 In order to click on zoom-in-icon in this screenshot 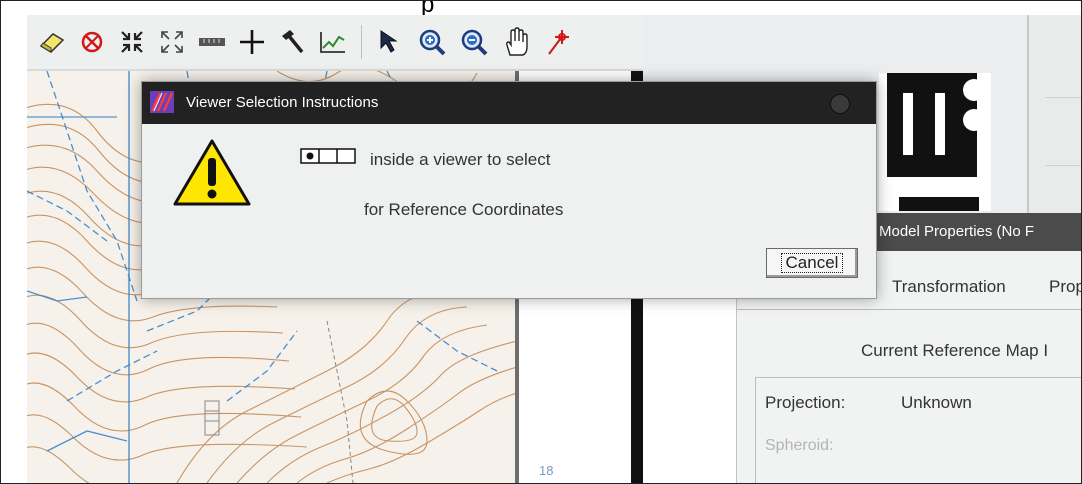, I will do `click(432, 42)`.